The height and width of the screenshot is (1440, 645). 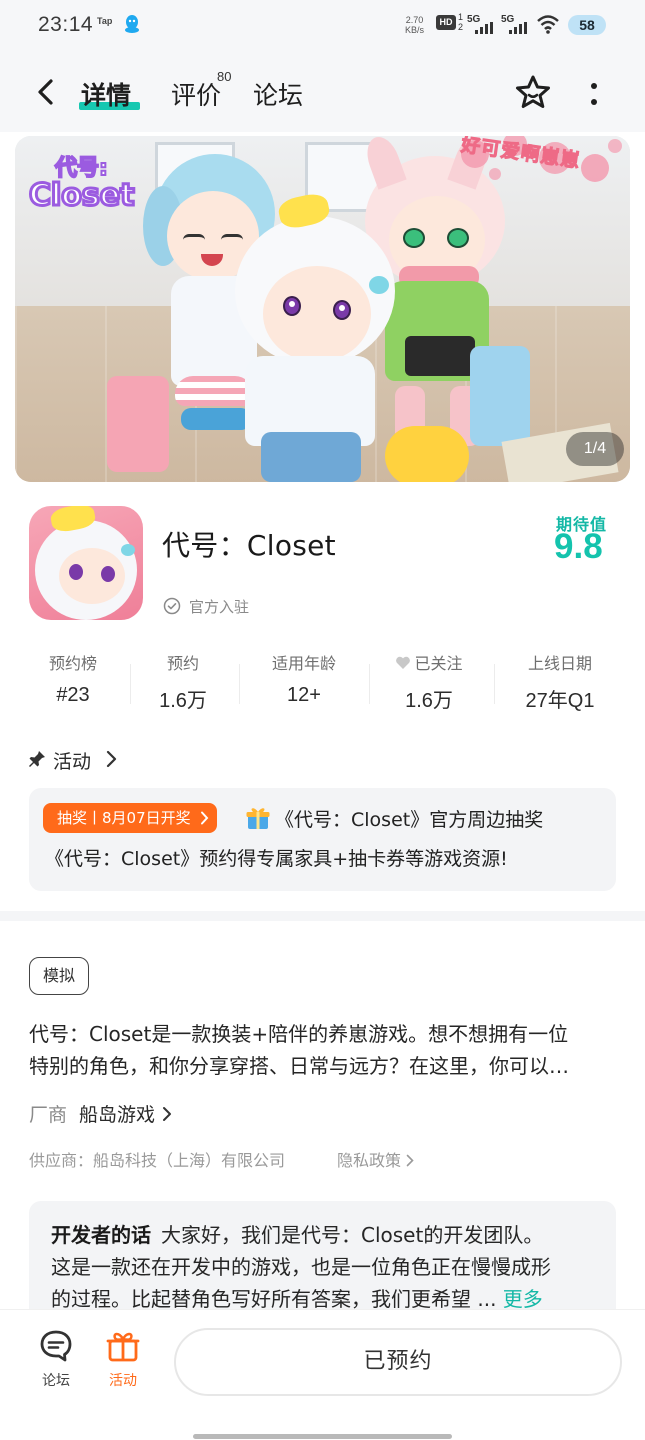 I want to click on status-time: 23:14, so click(x=66, y=24).